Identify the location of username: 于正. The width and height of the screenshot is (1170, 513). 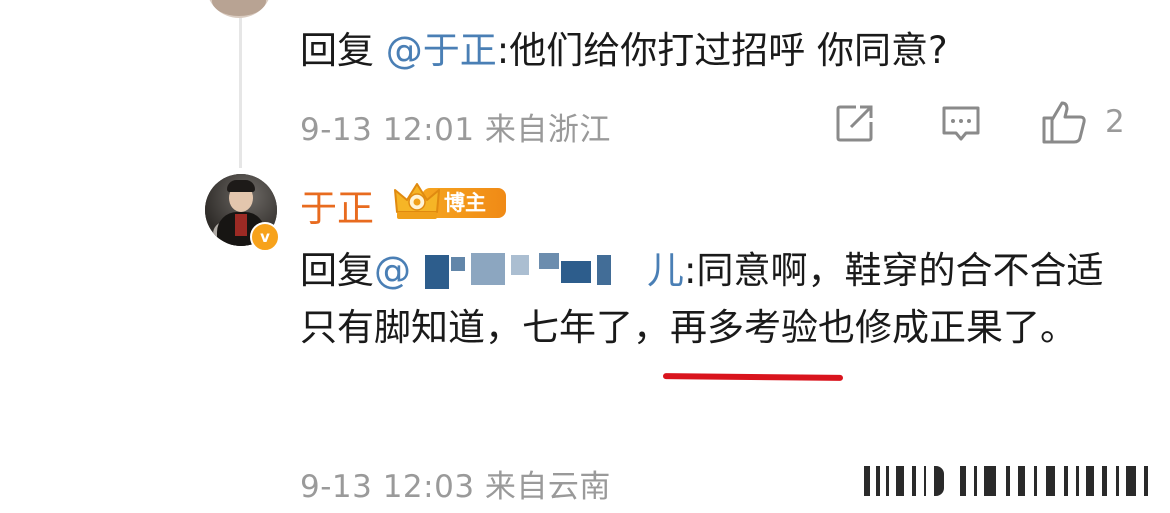
(337, 205).